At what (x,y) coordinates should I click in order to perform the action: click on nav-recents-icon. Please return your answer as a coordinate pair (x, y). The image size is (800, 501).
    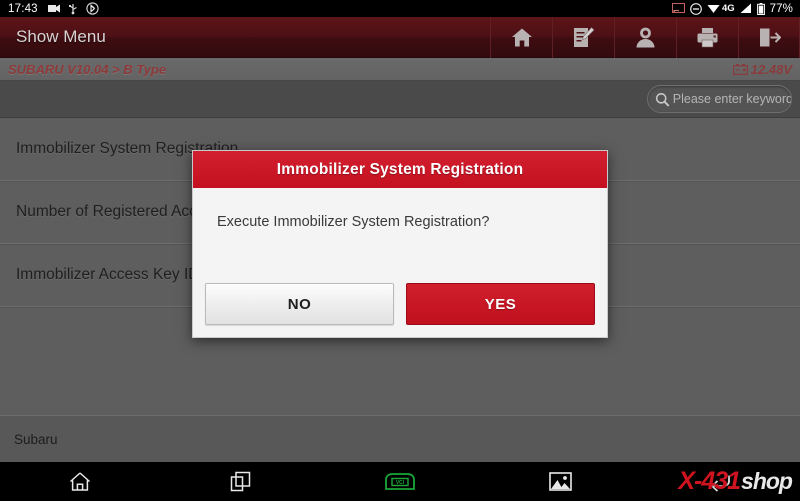
    Looking at the image, I should click on (240, 481).